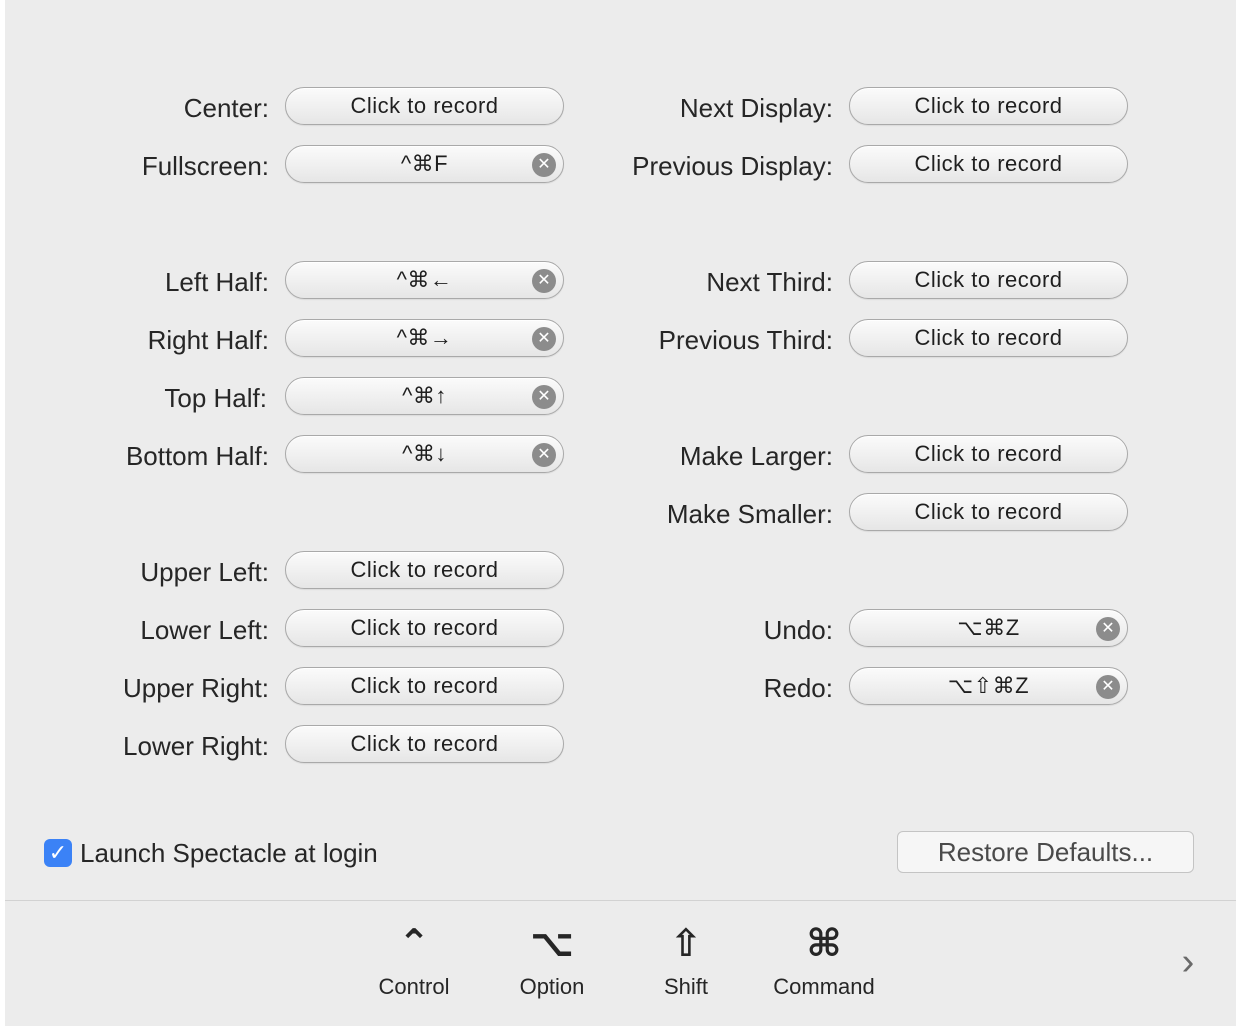 This screenshot has width=1236, height=1026. What do you see at coordinates (1188, 962) in the screenshot?
I see `chevron-right-icon: ›` at bounding box center [1188, 962].